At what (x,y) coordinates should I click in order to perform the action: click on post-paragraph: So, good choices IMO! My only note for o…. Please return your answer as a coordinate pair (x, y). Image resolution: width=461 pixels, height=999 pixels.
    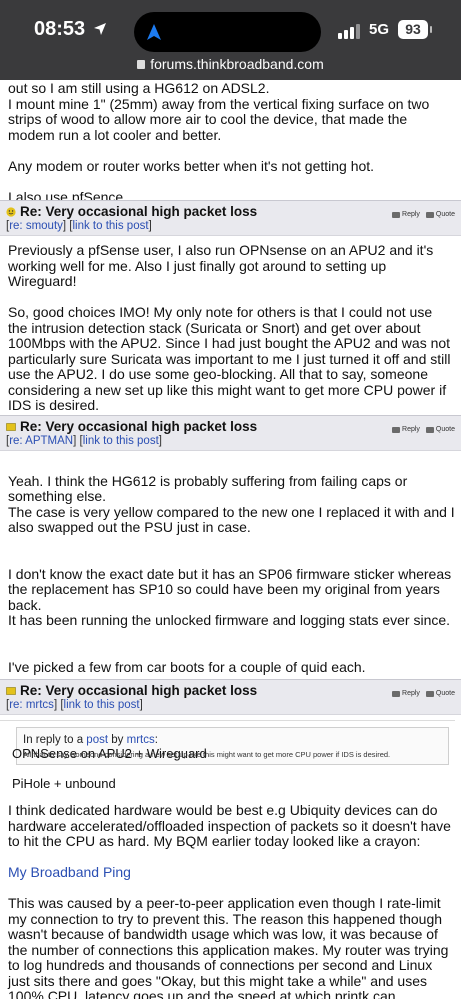
    Looking at the image, I should click on (229, 358).